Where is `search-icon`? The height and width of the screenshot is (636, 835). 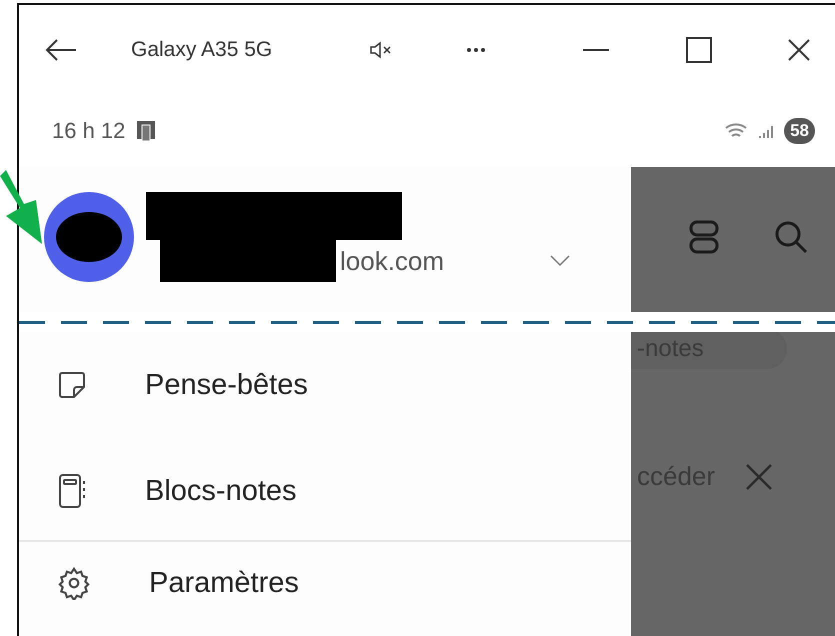
search-icon is located at coordinates (791, 237).